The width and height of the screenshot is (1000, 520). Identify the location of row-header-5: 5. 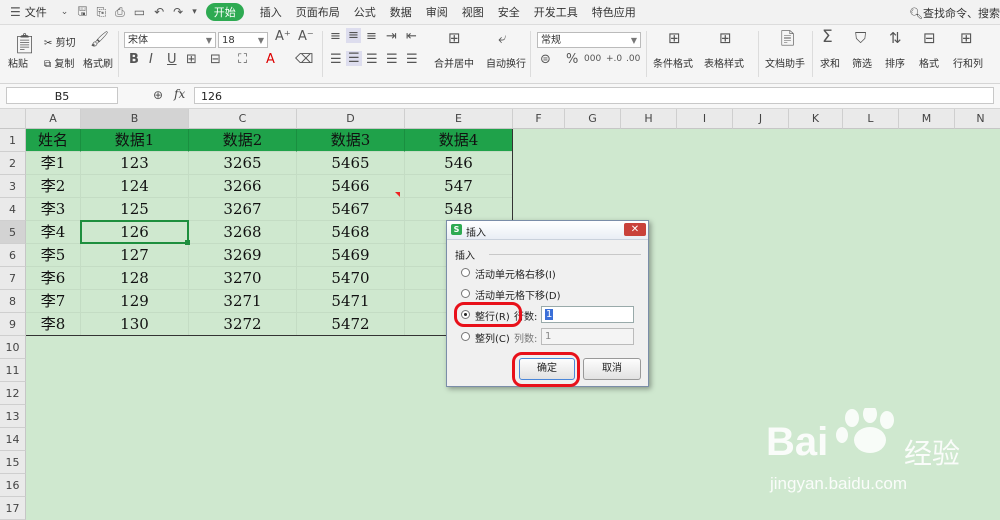
(13, 232).